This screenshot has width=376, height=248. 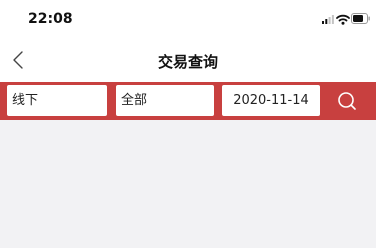 I want to click on signal-icon, so click(x=328, y=19).